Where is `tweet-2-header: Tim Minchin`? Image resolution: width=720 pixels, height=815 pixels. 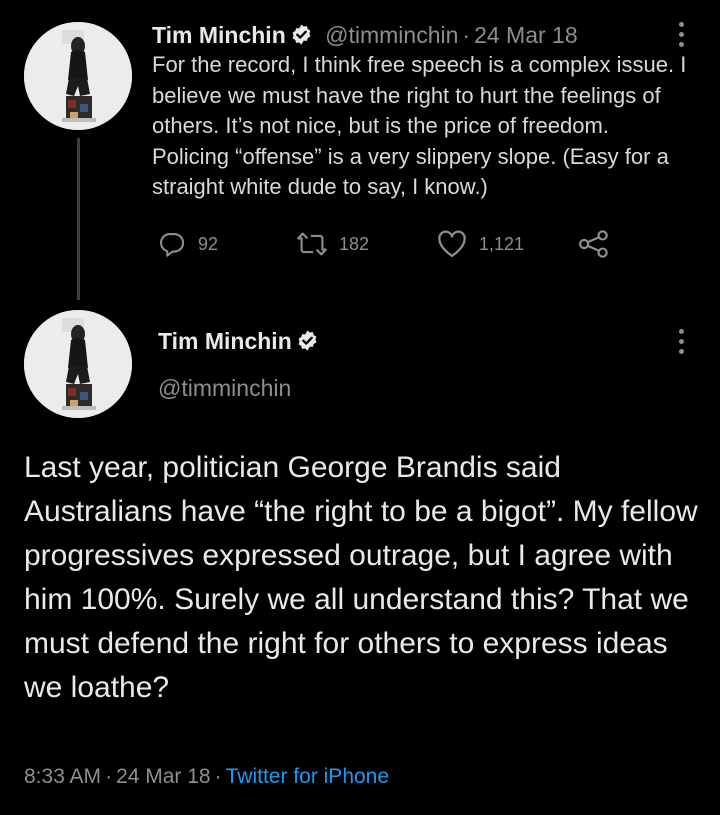
tweet-2-header: Tim Minchin is located at coordinates (238, 342).